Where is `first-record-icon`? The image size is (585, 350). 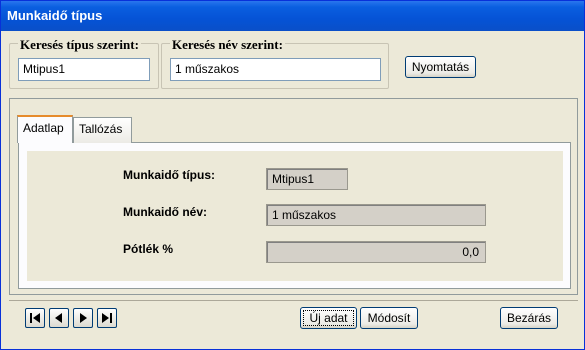
first-record-icon is located at coordinates (35, 318).